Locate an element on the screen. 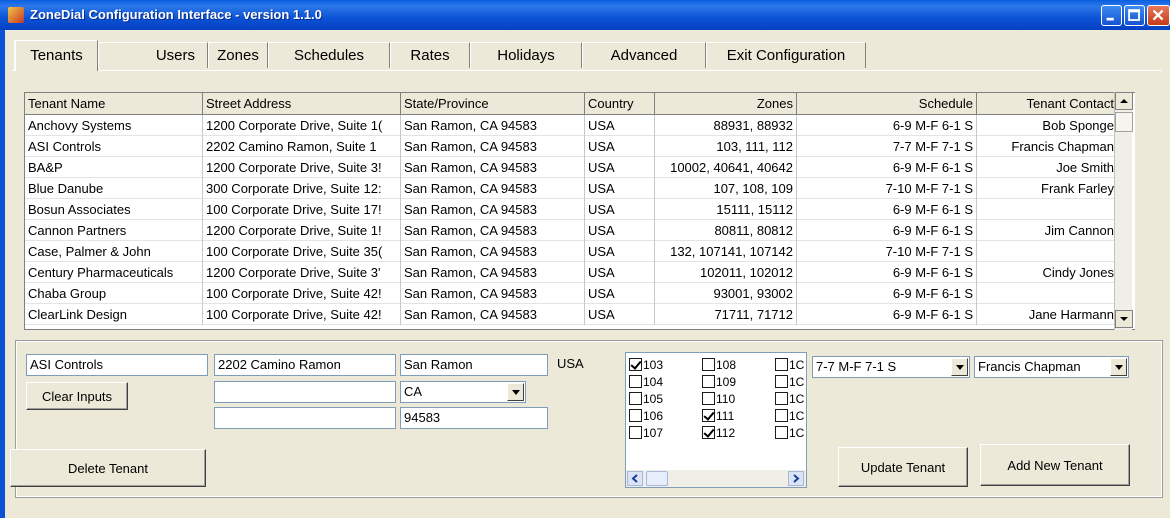 The width and height of the screenshot is (1170, 518). street-address-line2-field is located at coordinates (305, 392).